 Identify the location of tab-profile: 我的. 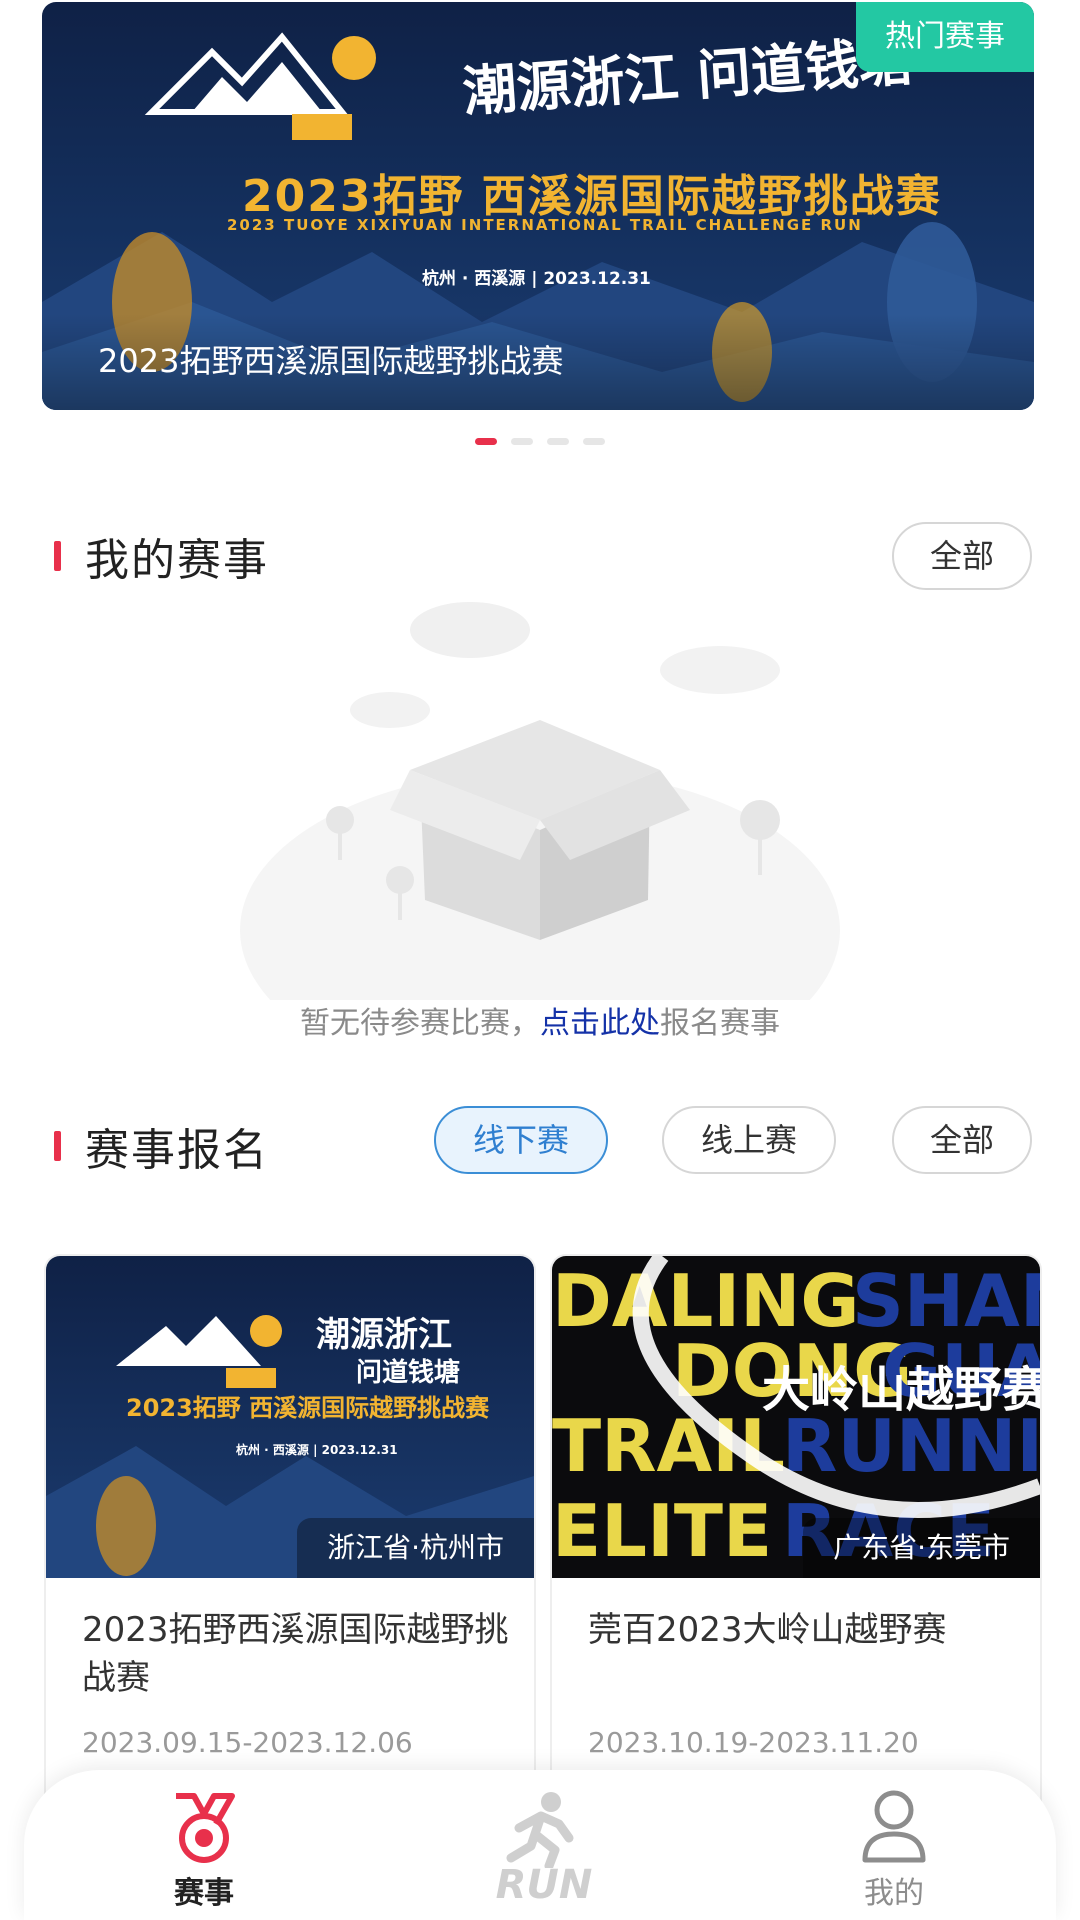
(894, 1845).